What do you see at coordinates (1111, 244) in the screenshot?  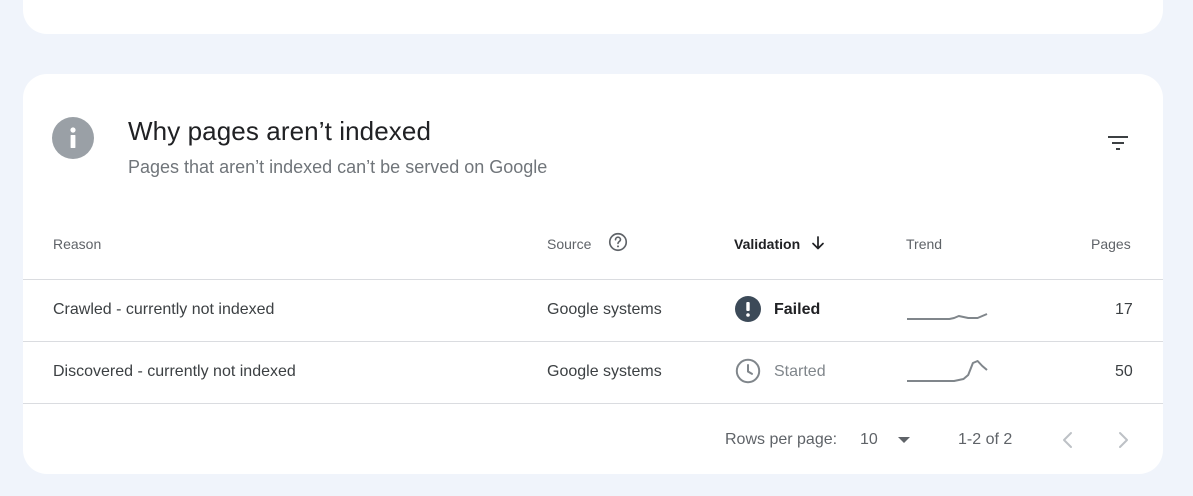 I see `column-header-pages: Pages` at bounding box center [1111, 244].